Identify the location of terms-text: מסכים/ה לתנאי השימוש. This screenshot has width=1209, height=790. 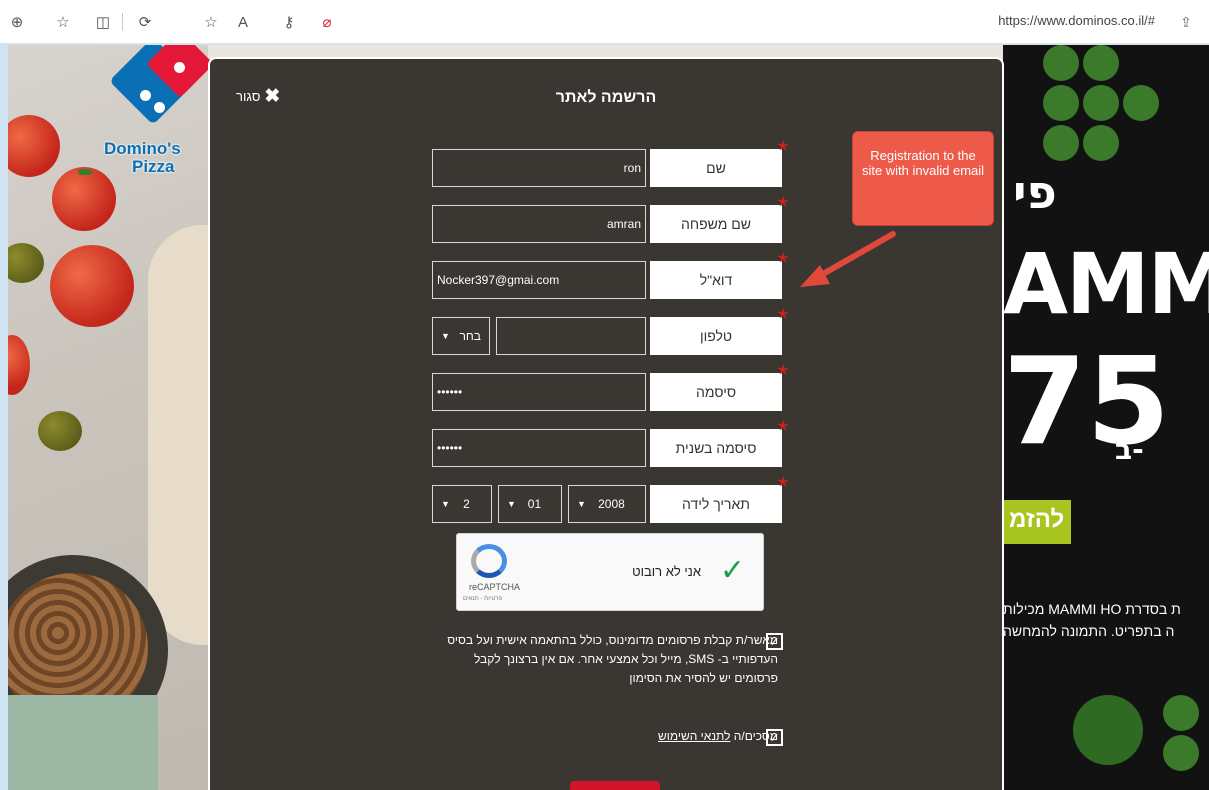
(718, 736).